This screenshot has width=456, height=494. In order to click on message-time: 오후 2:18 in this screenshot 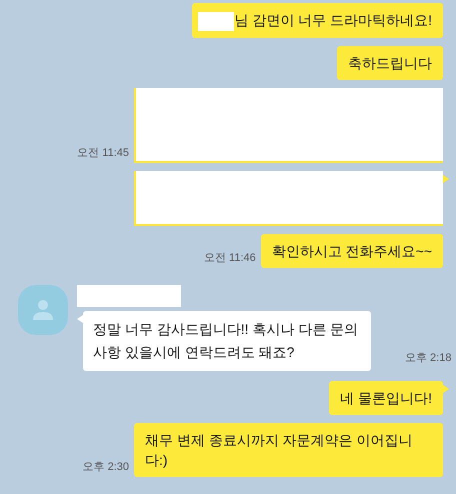, I will do `click(428, 358)`.